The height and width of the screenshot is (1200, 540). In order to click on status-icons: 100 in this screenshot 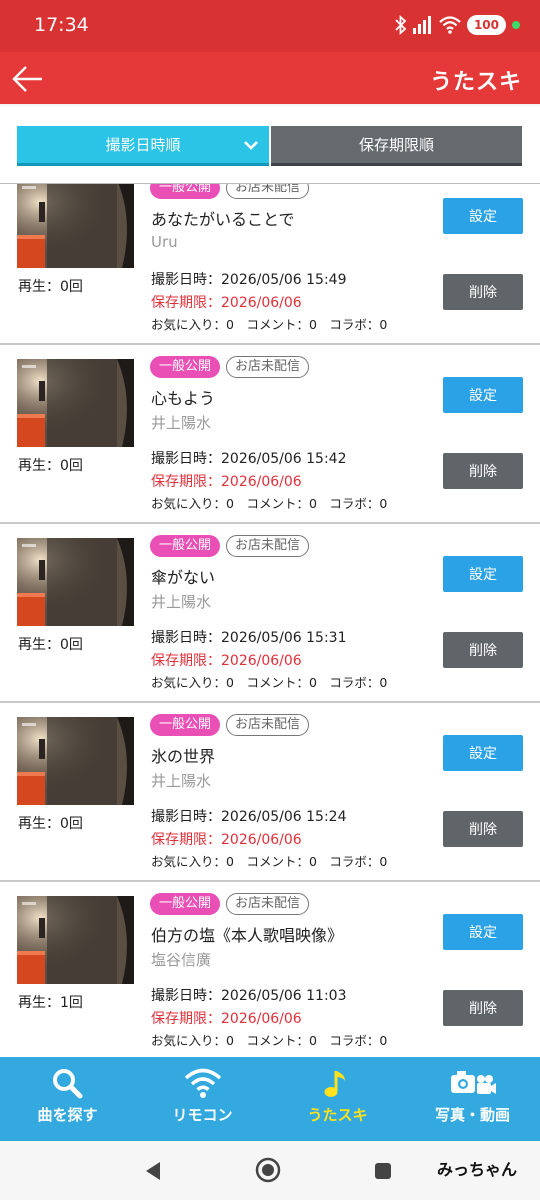, I will do `click(457, 25)`.